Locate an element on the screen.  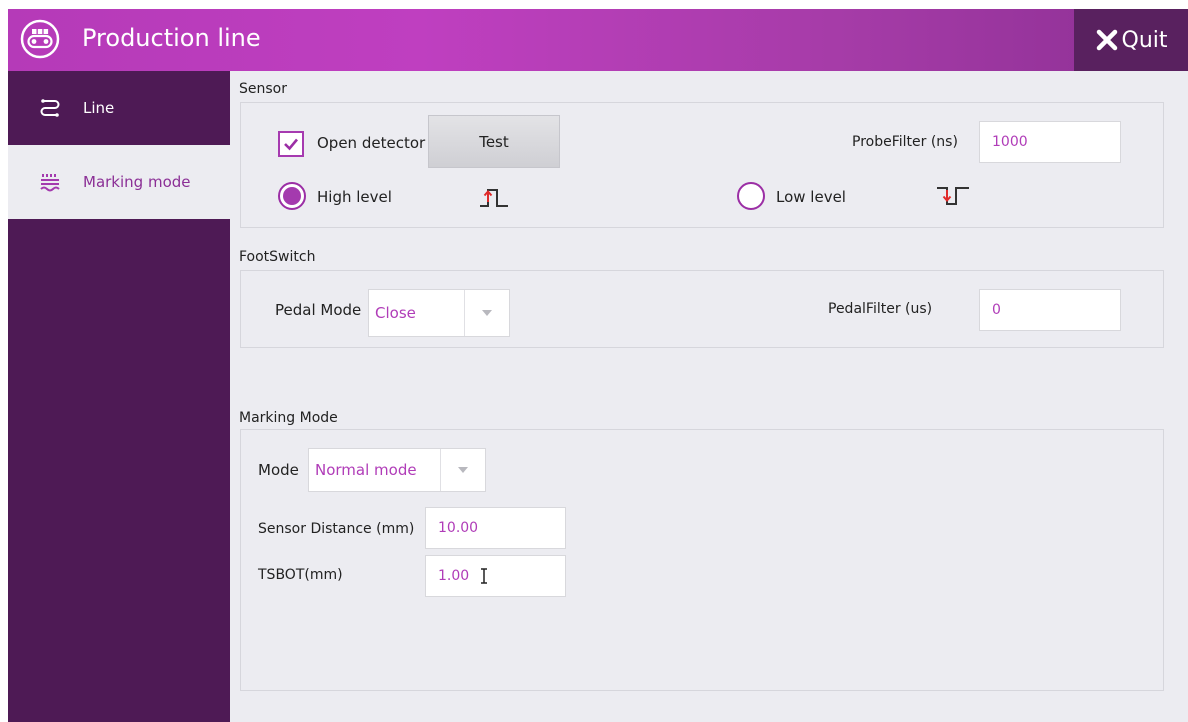
marking-mode-section-title: Marking Mode is located at coordinates (288, 418).